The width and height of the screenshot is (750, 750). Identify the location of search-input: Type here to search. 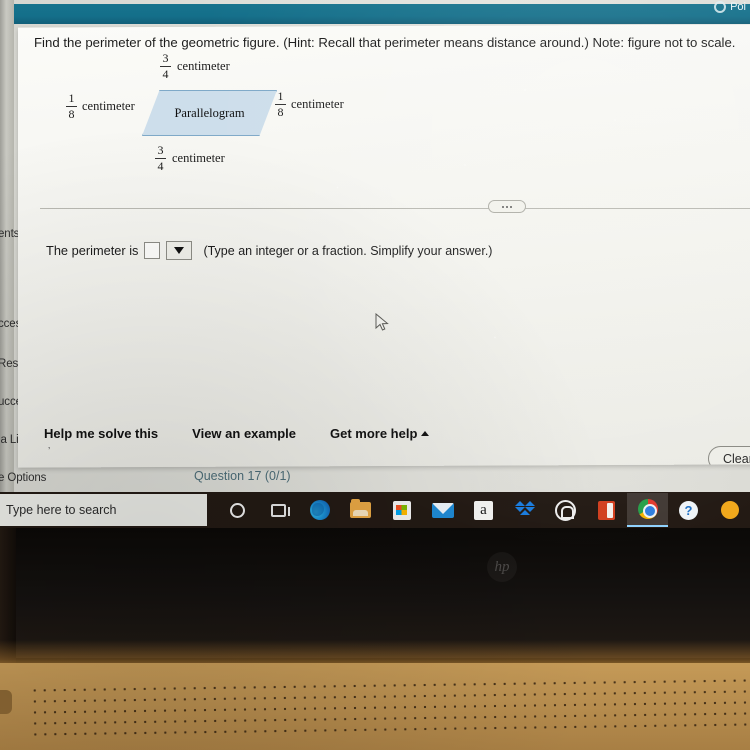
(103, 510).